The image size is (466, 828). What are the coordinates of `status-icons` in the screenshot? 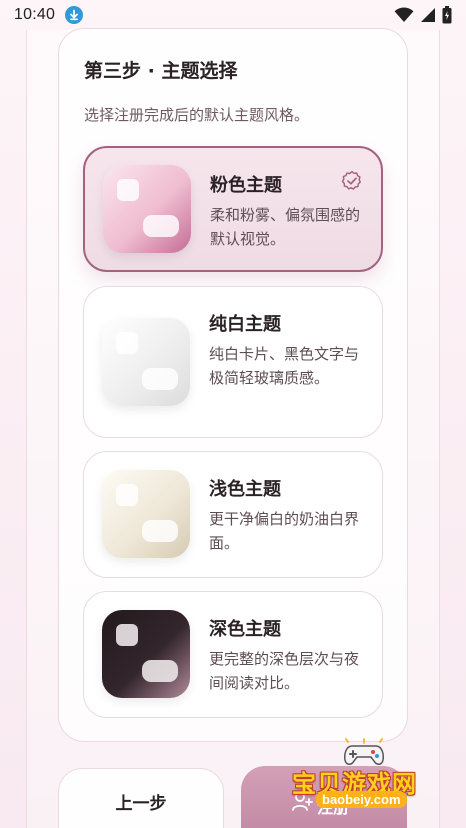 It's located at (423, 15).